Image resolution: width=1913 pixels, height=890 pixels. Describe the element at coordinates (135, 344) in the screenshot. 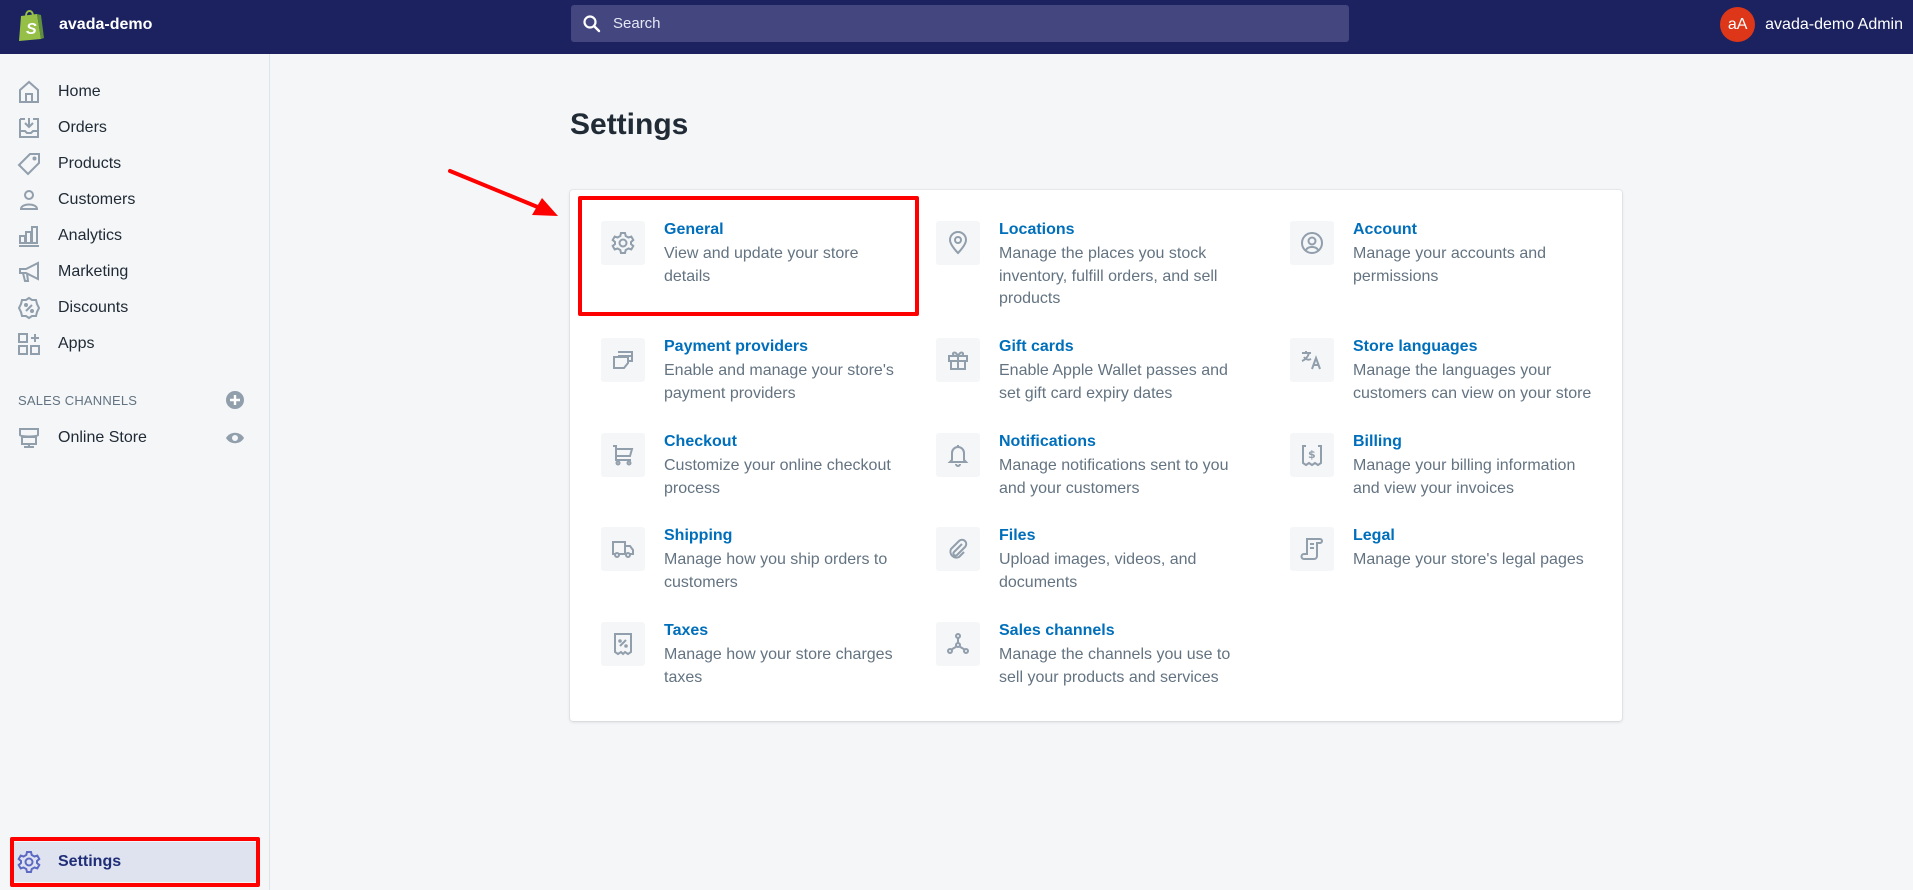

I see `sidebar-item-apps: Apps` at that location.